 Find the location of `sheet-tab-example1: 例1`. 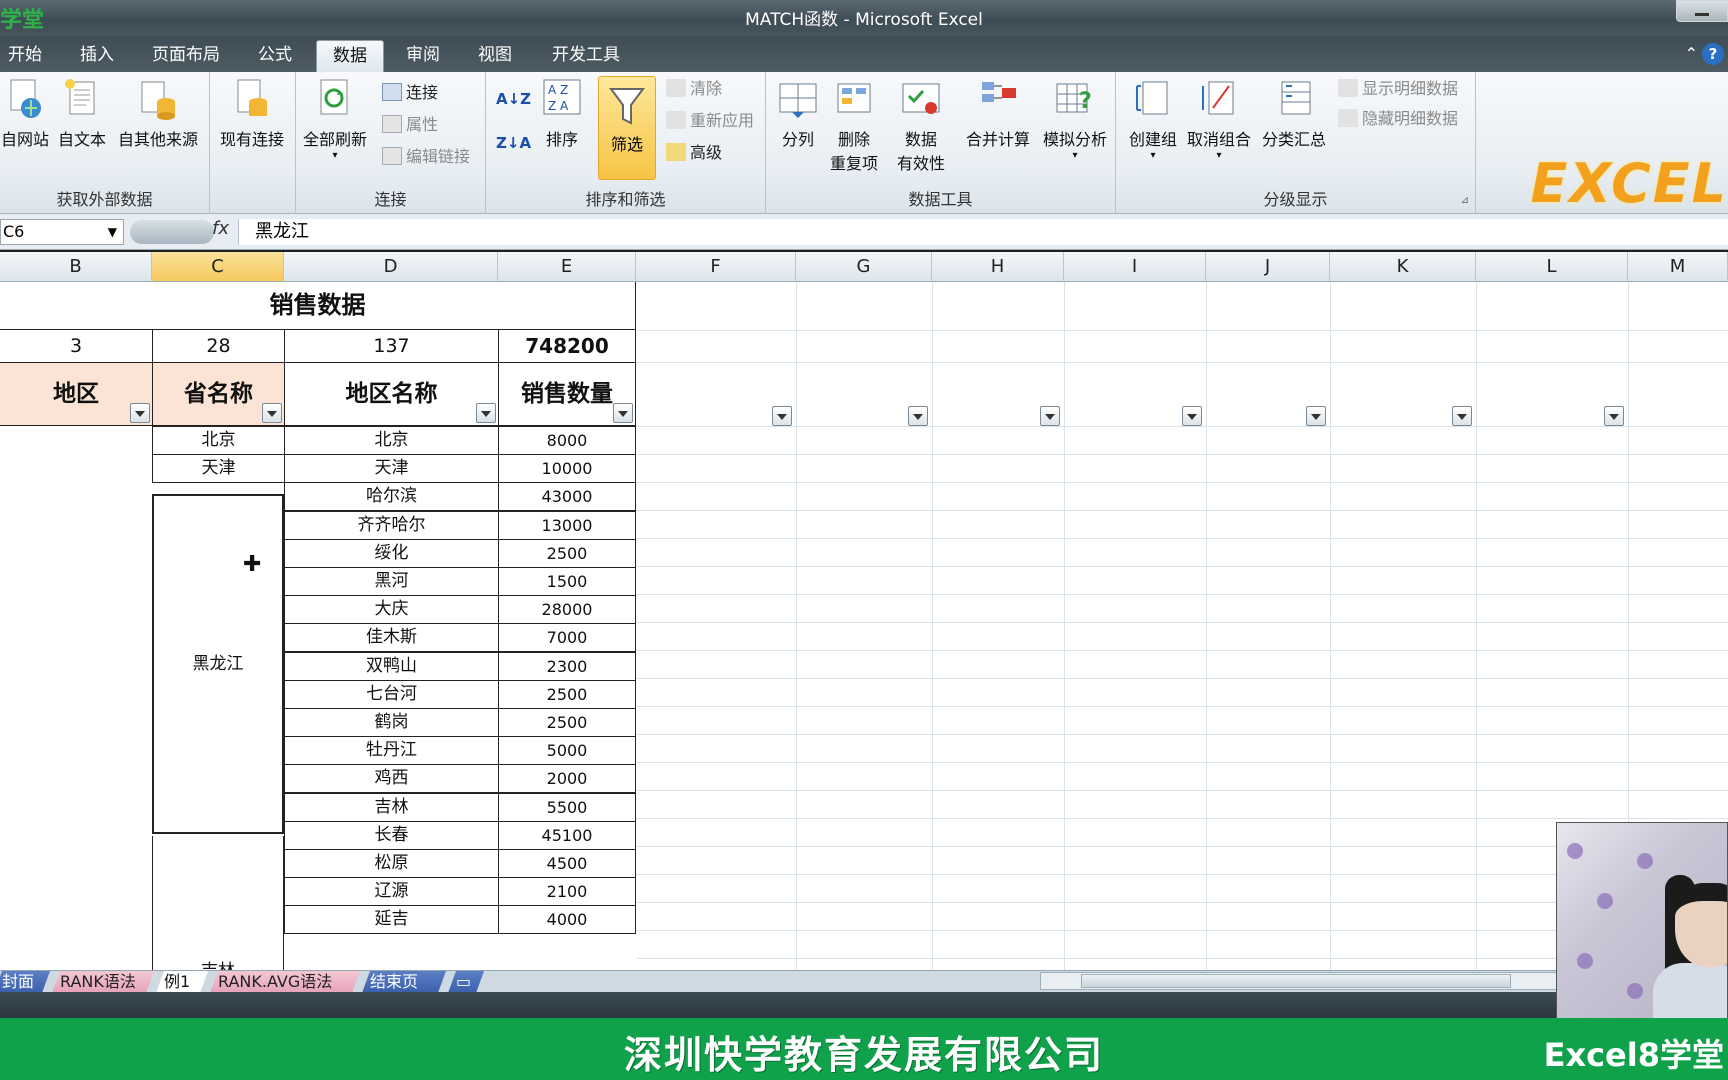

sheet-tab-example1: 例1 is located at coordinates (182, 982).